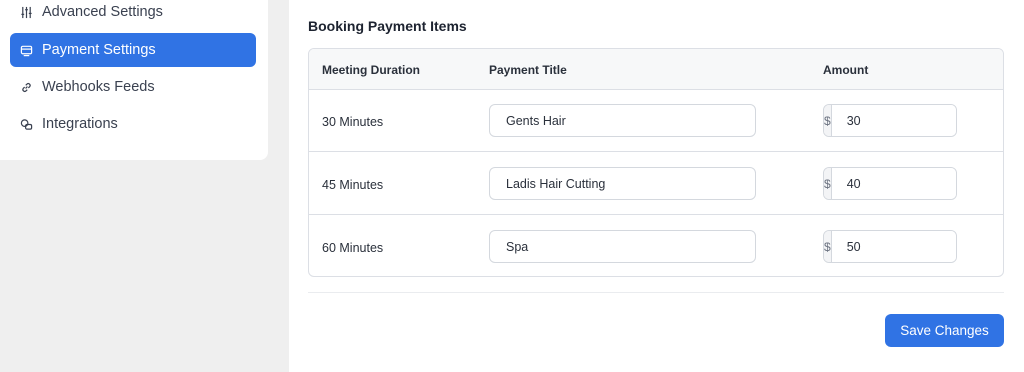 This screenshot has width=1024, height=372. Describe the element at coordinates (133, 124) in the screenshot. I see `sidebar-item-integrations: Integrations` at that location.